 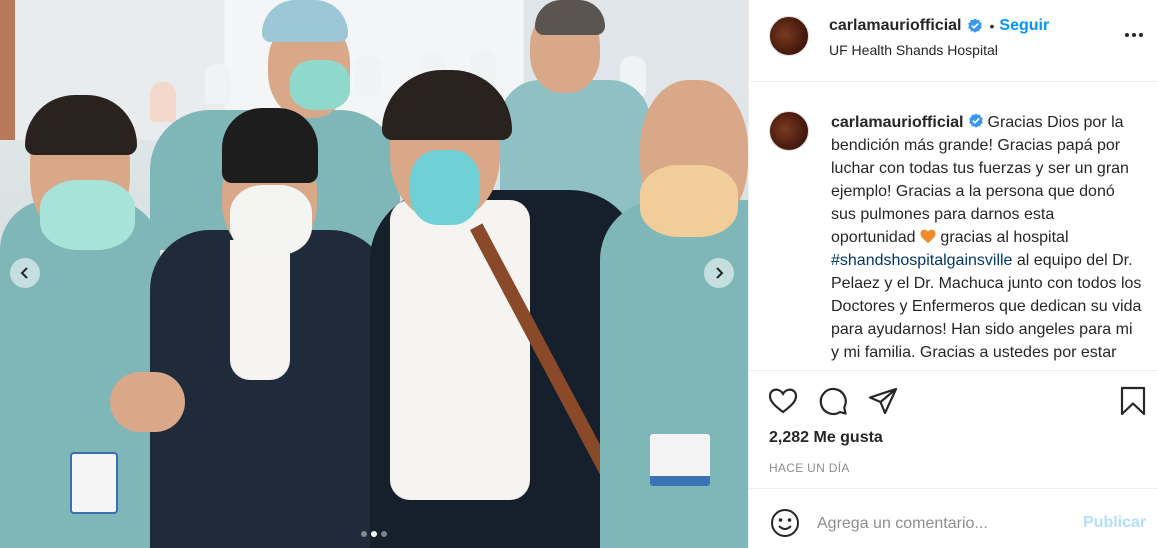 I want to click on figure-hands, so click(x=147, y=402).